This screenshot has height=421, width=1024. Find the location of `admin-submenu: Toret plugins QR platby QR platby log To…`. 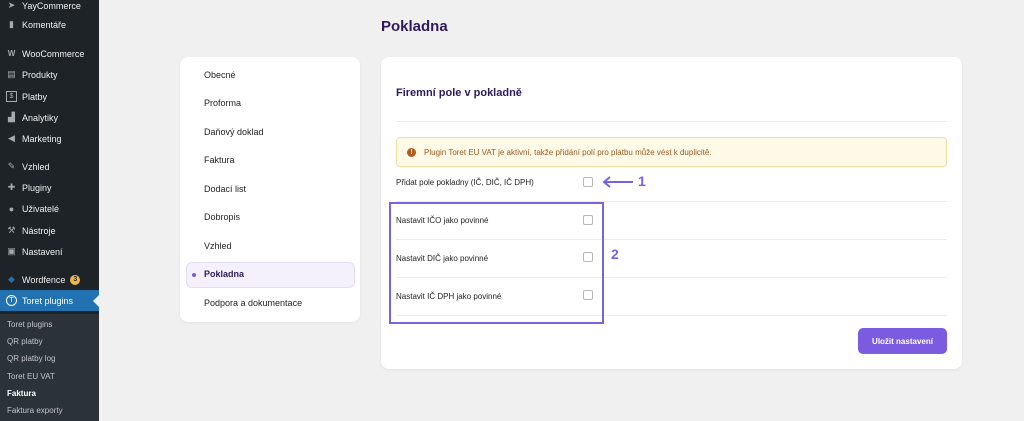

admin-submenu: Toret plugins QR platby QR platby log To… is located at coordinates (49, 367).